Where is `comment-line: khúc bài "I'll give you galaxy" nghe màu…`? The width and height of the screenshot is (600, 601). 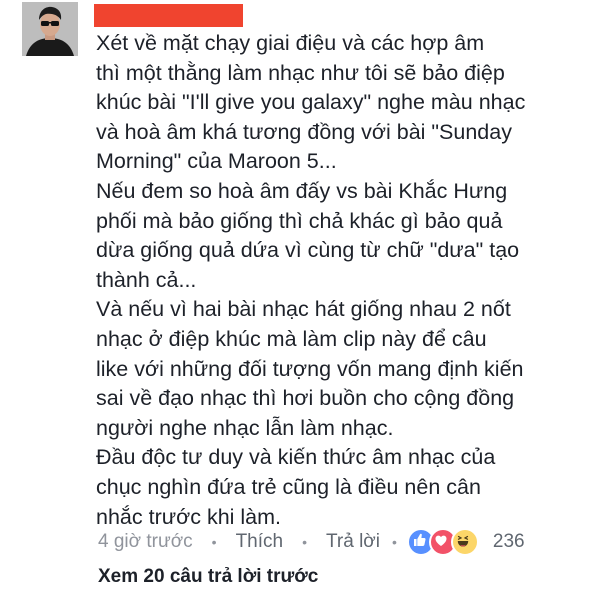
comment-line: khúc bài "I'll give you galaxy" nghe màu… is located at coordinates (311, 102).